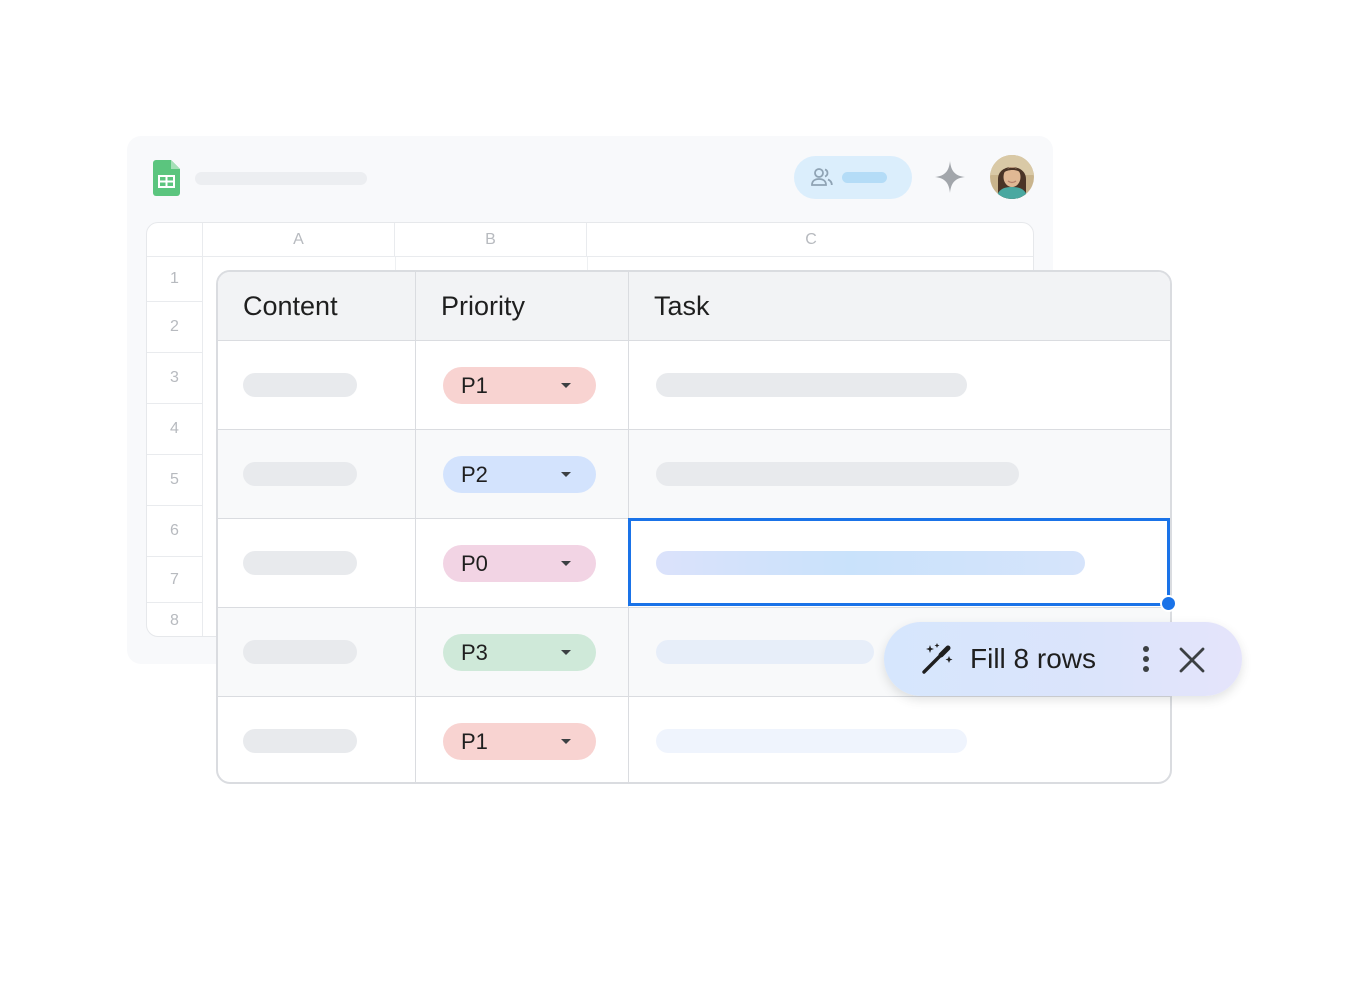 Image resolution: width=1368 pixels, height=1000 pixels. I want to click on avatar-image, so click(1012, 177).